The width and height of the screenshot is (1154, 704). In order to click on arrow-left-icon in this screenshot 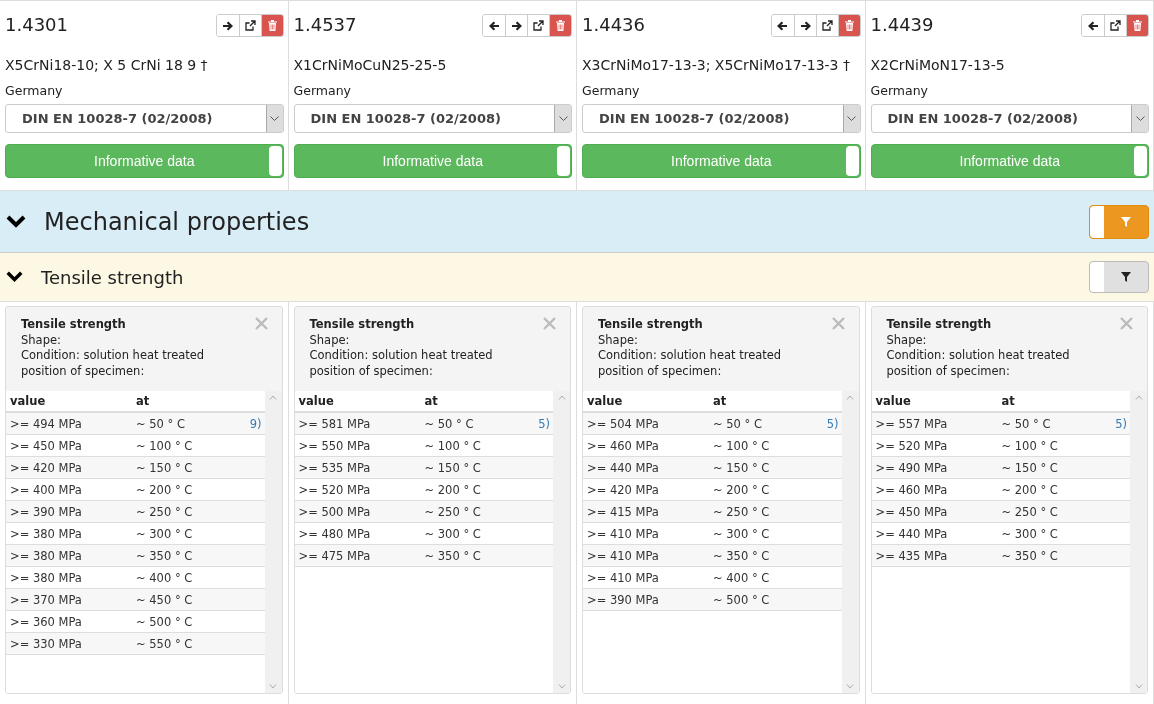, I will do `click(1093, 25)`.